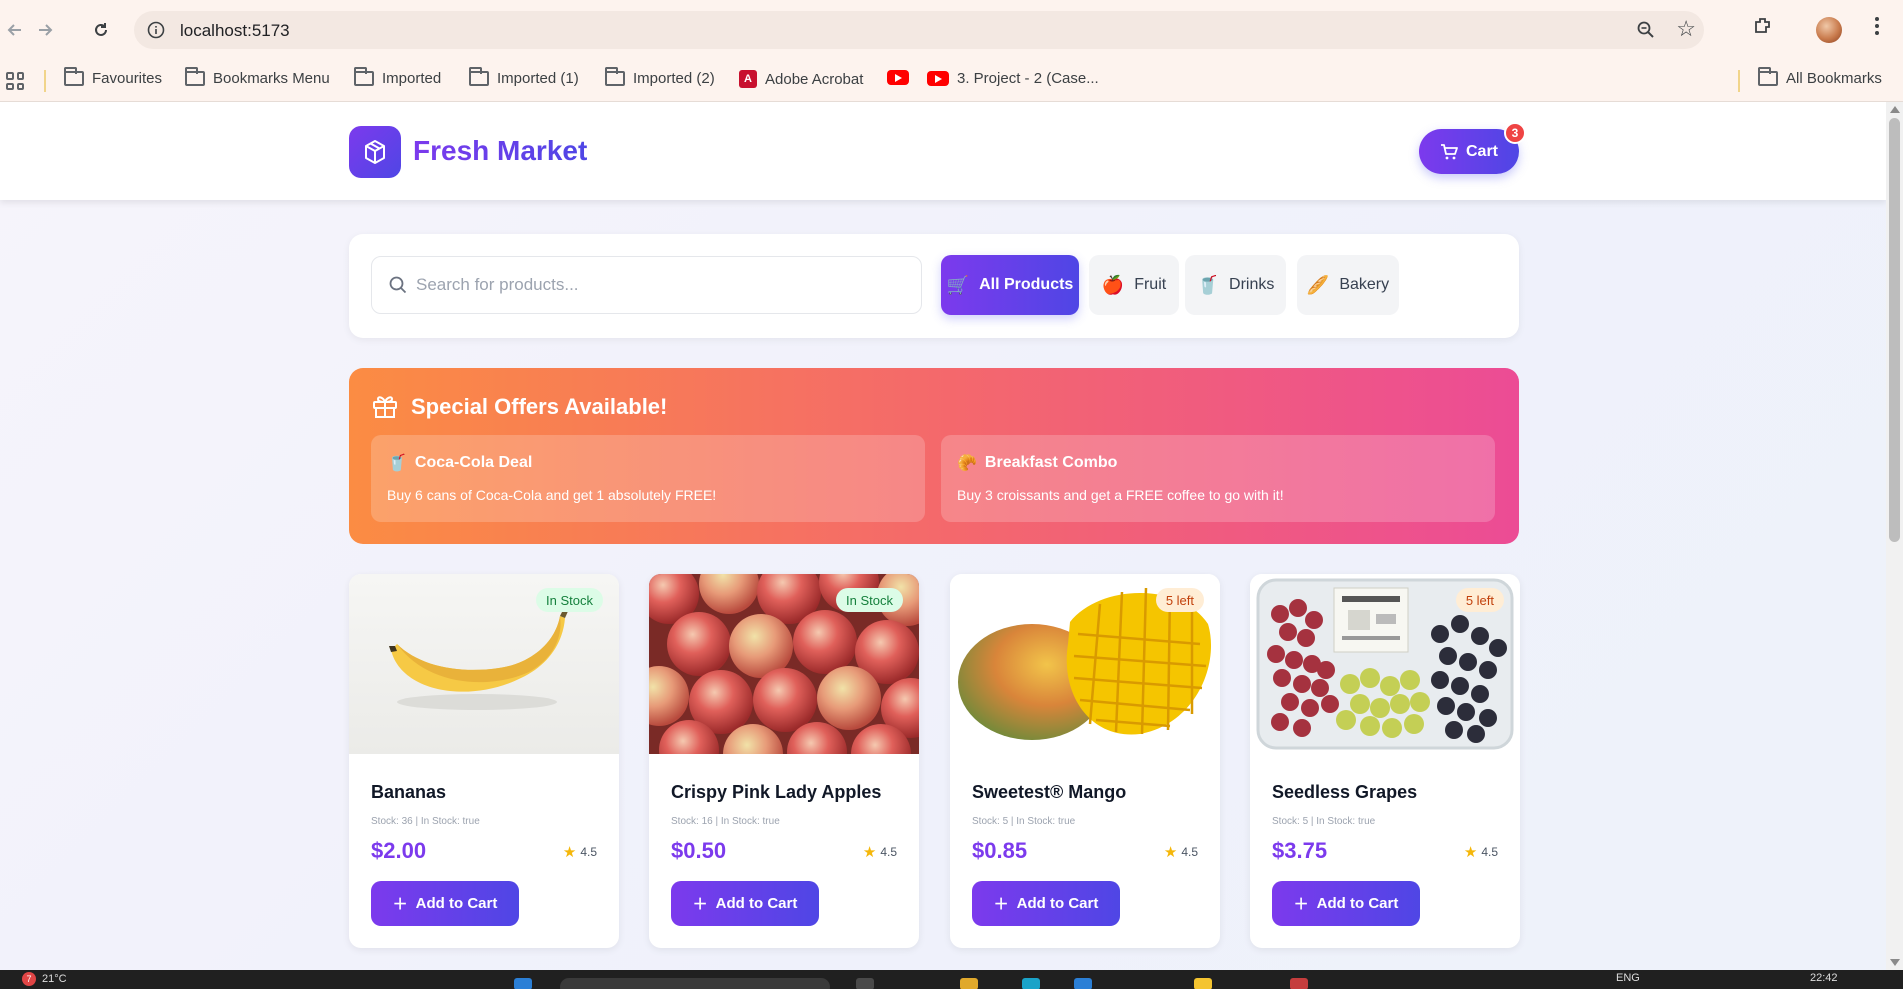  I want to click on croissant-icon: 🥐, so click(967, 463).